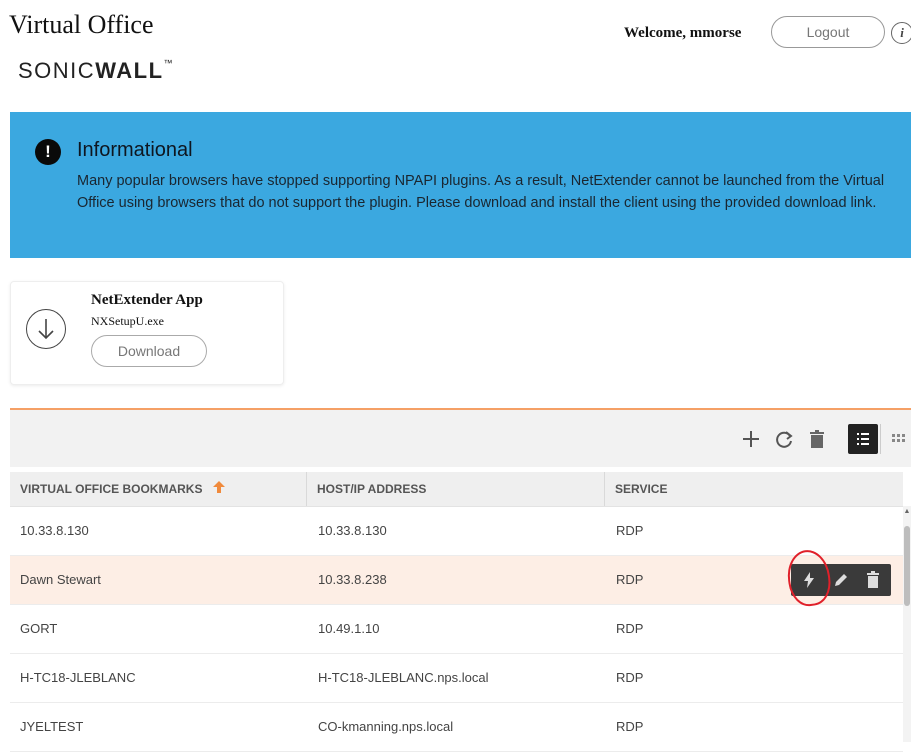 This screenshot has height=752, width=911. Describe the element at coordinates (901, 33) in the screenshot. I see `info-icon: i` at that location.